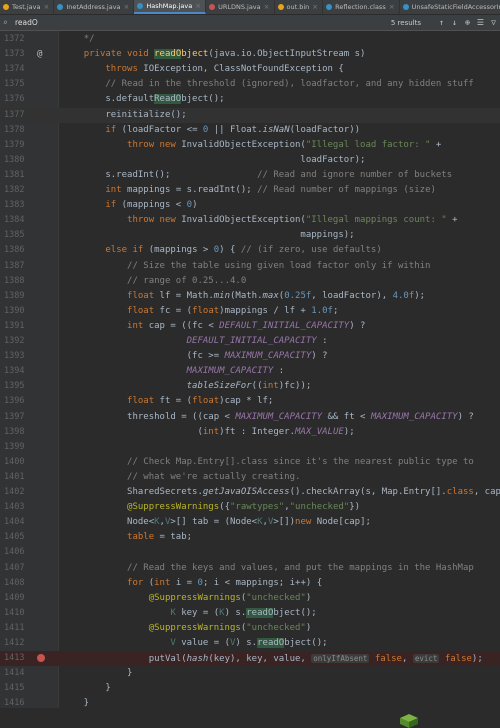 The image size is (500, 728). What do you see at coordinates (41, 658) in the screenshot?
I see `breakpoint-icon` at bounding box center [41, 658].